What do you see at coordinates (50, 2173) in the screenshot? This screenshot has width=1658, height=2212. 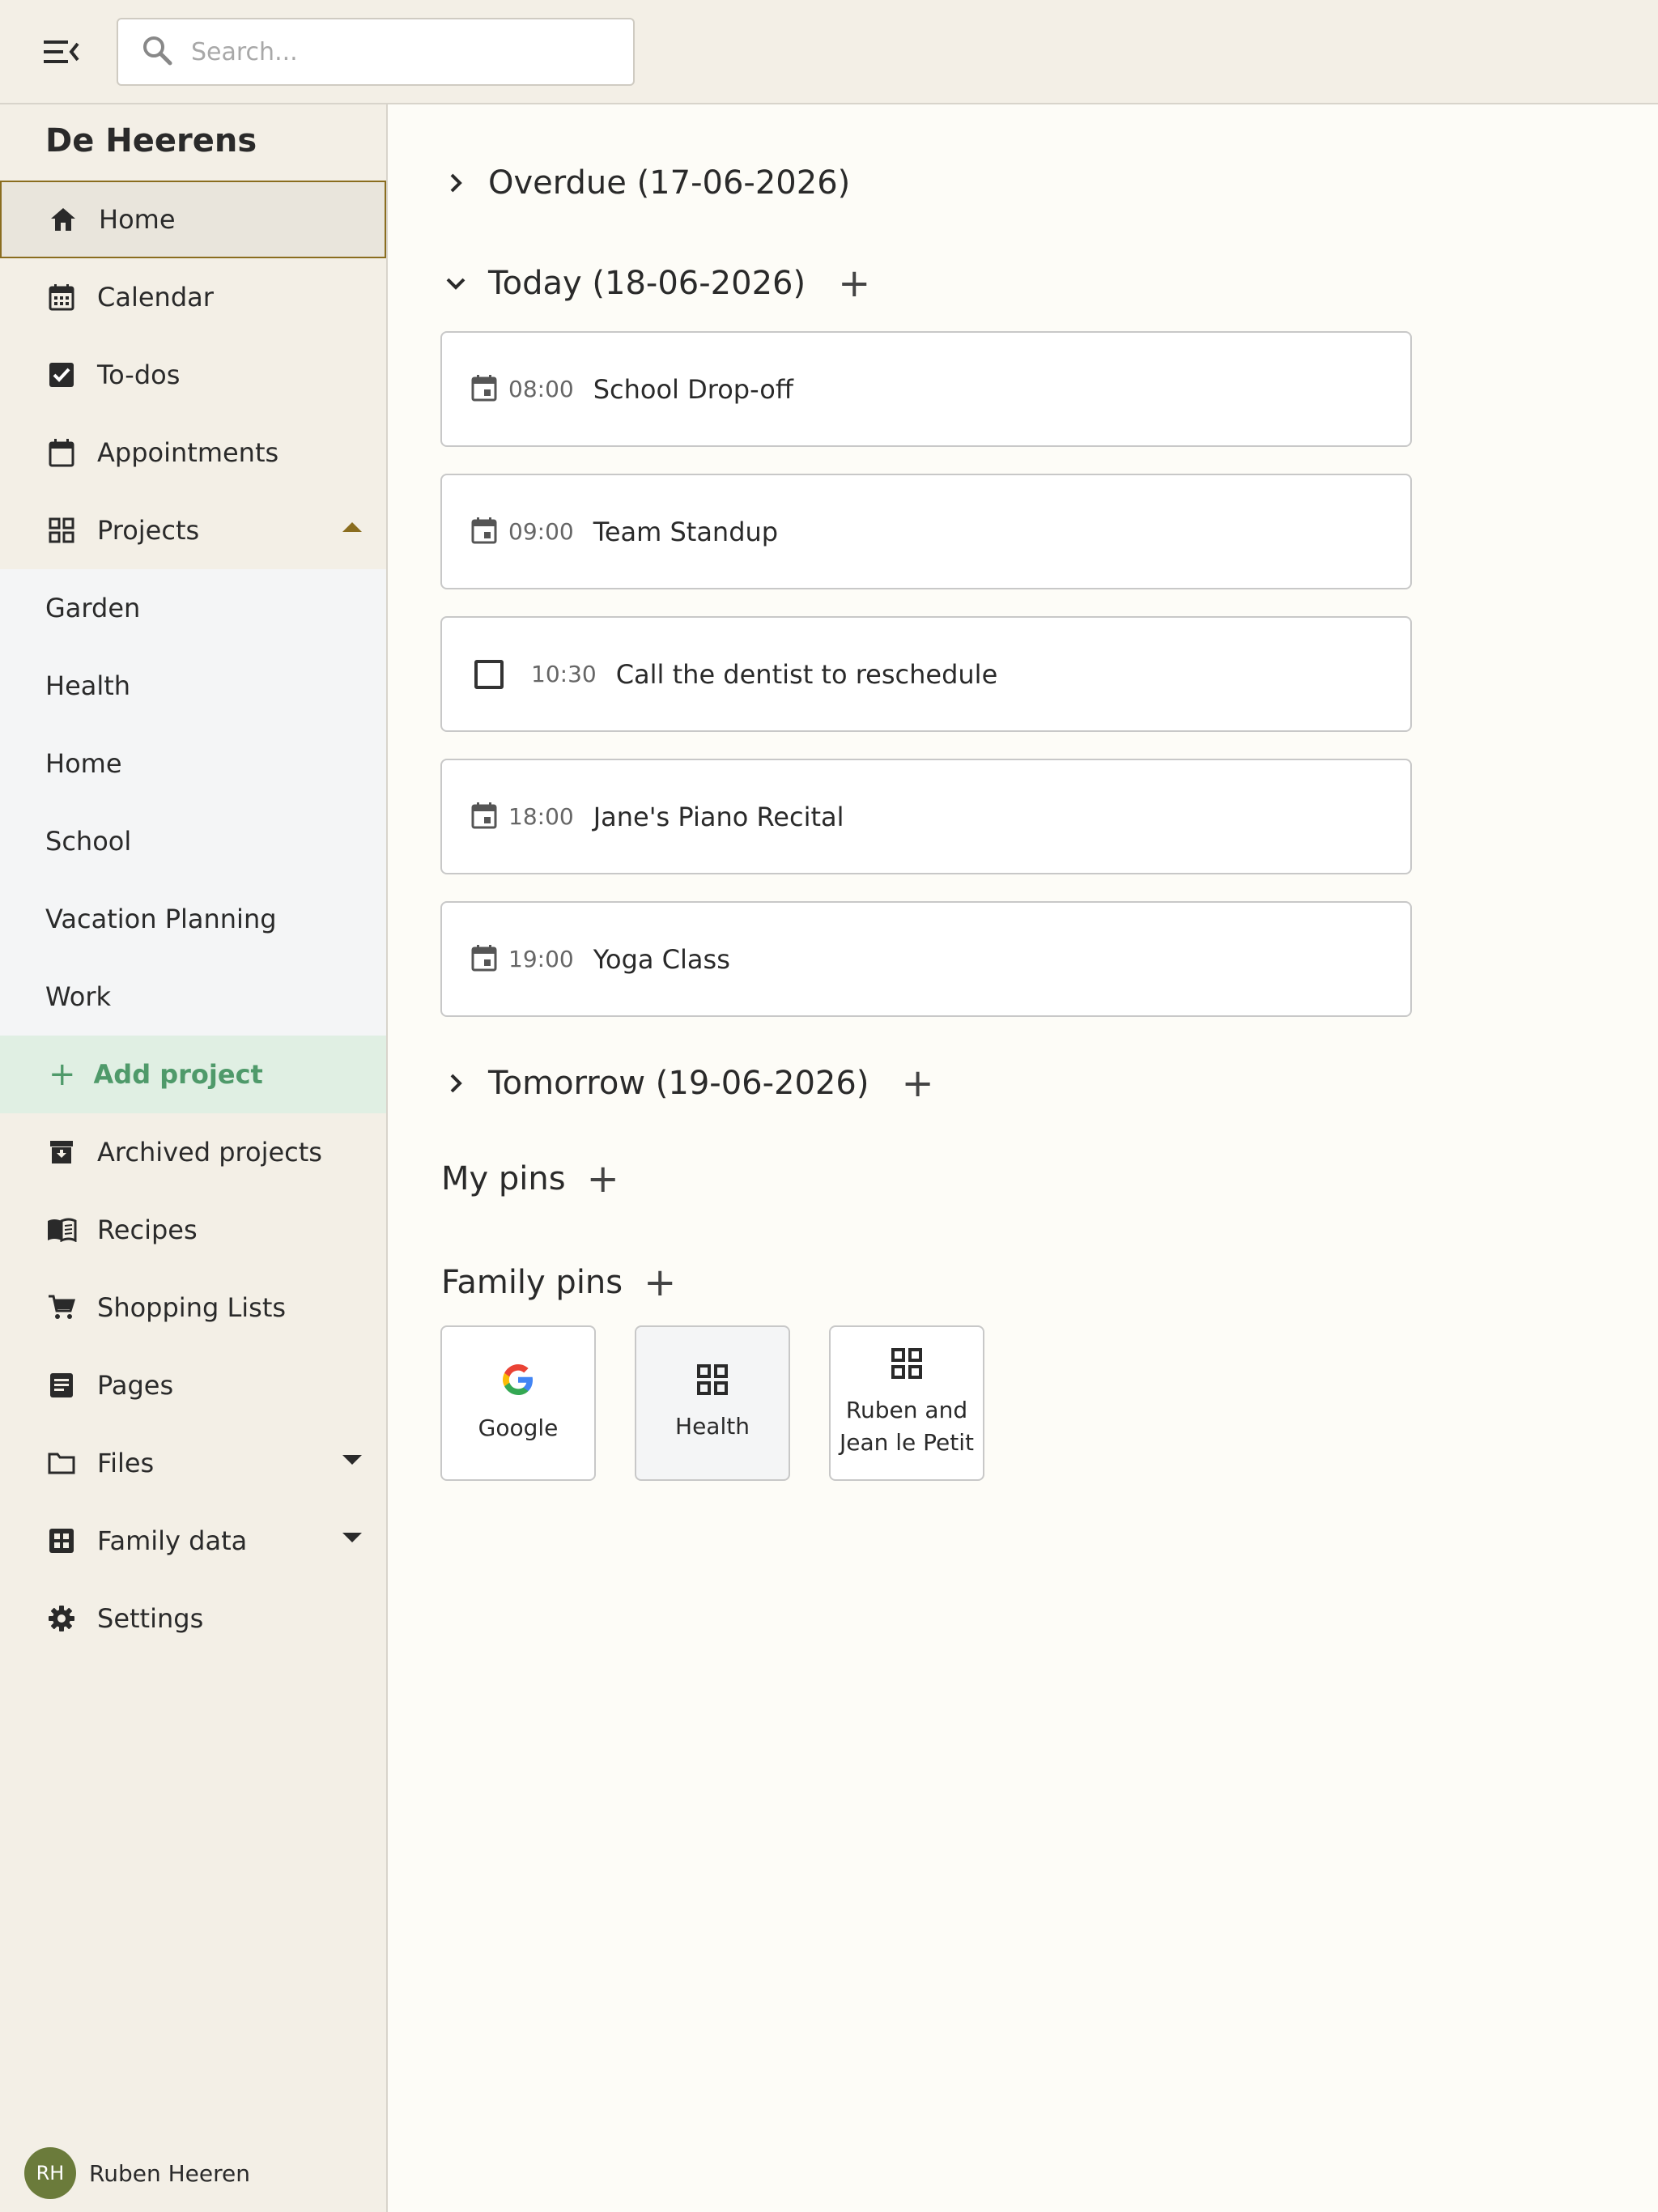 I see `avatar: RH` at bounding box center [50, 2173].